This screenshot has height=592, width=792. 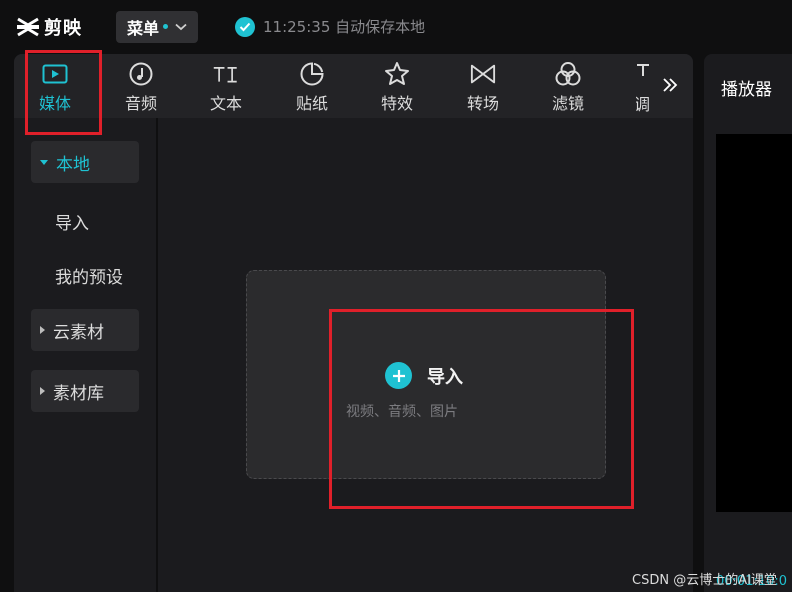 What do you see at coordinates (181, 27) in the screenshot?
I see `chevron-down-icon` at bounding box center [181, 27].